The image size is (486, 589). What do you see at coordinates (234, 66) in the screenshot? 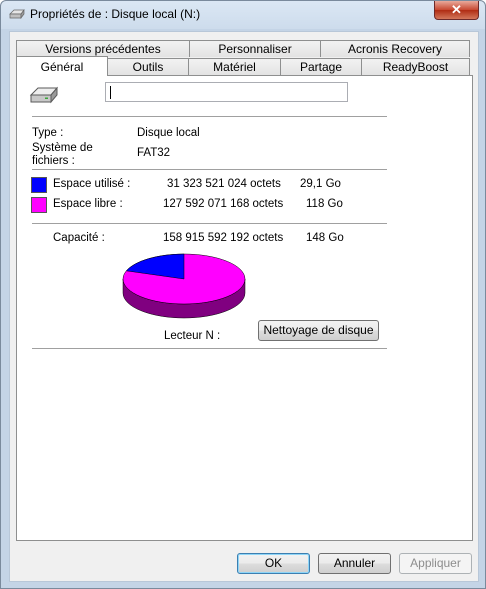
I see `tab-hardware: Matériel` at bounding box center [234, 66].